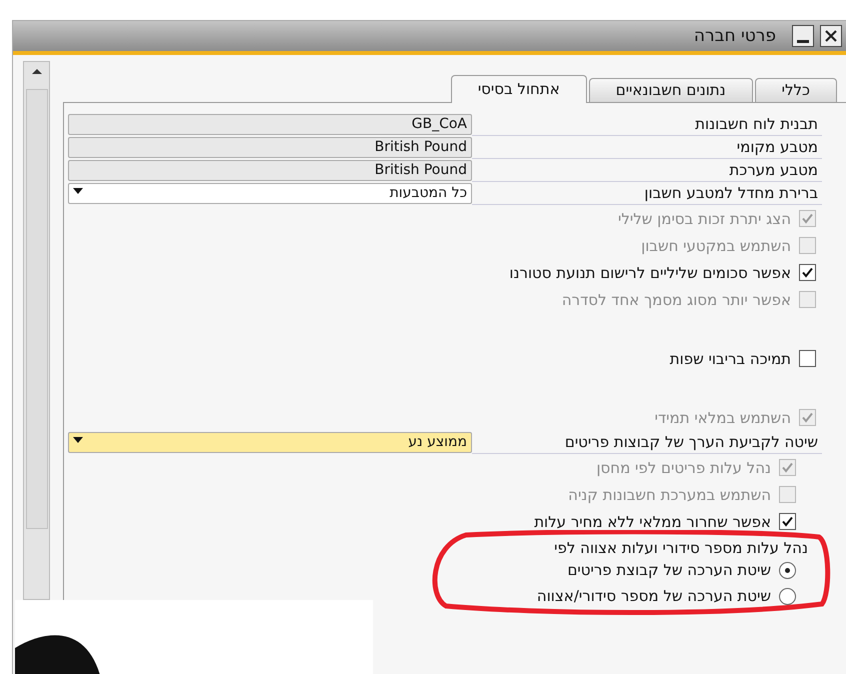 The height and width of the screenshot is (674, 846). What do you see at coordinates (270, 193) in the screenshot?
I see `dropdown: כל המטבעות` at bounding box center [270, 193].